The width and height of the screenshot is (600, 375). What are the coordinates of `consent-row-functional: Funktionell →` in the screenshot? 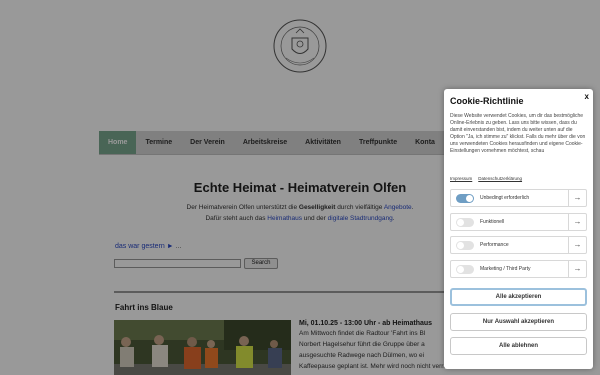 It's located at (518, 222).